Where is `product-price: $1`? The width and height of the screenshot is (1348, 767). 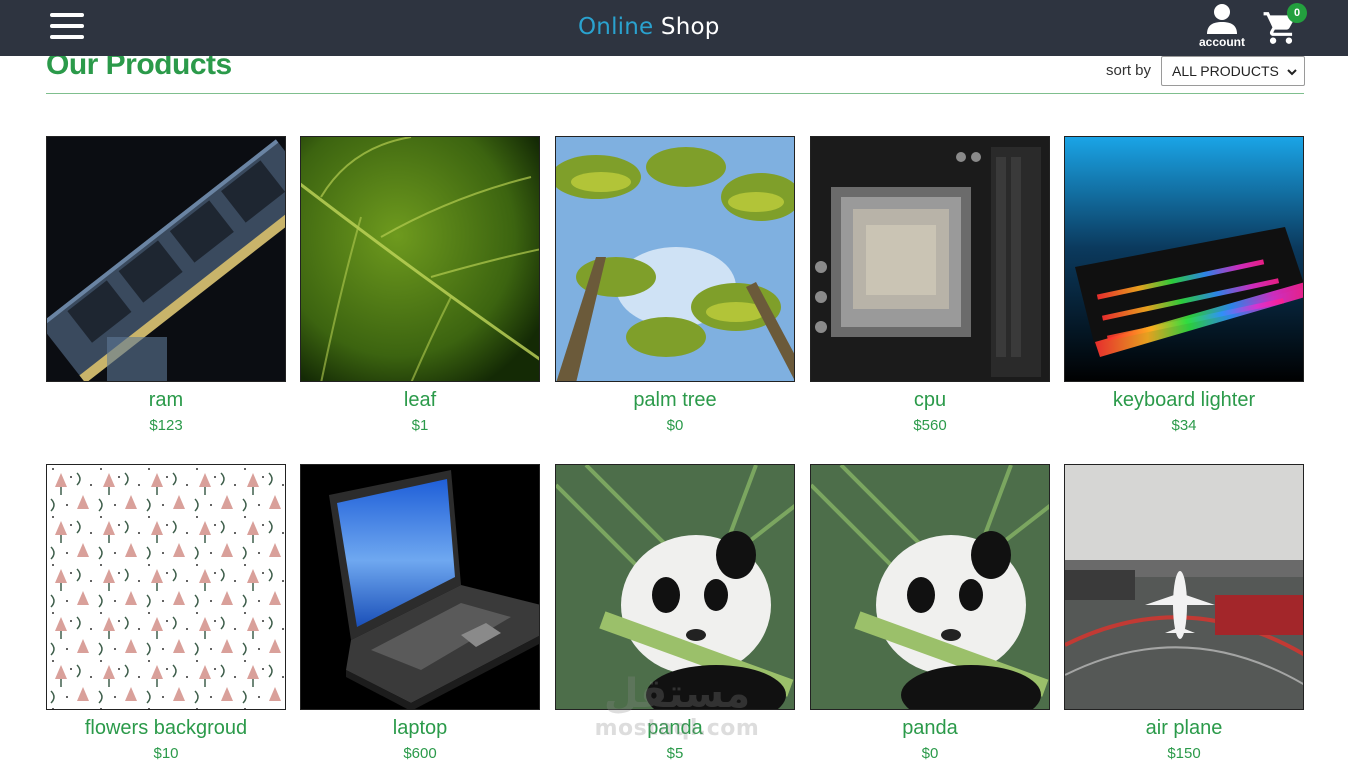
product-price: $1 is located at coordinates (420, 425).